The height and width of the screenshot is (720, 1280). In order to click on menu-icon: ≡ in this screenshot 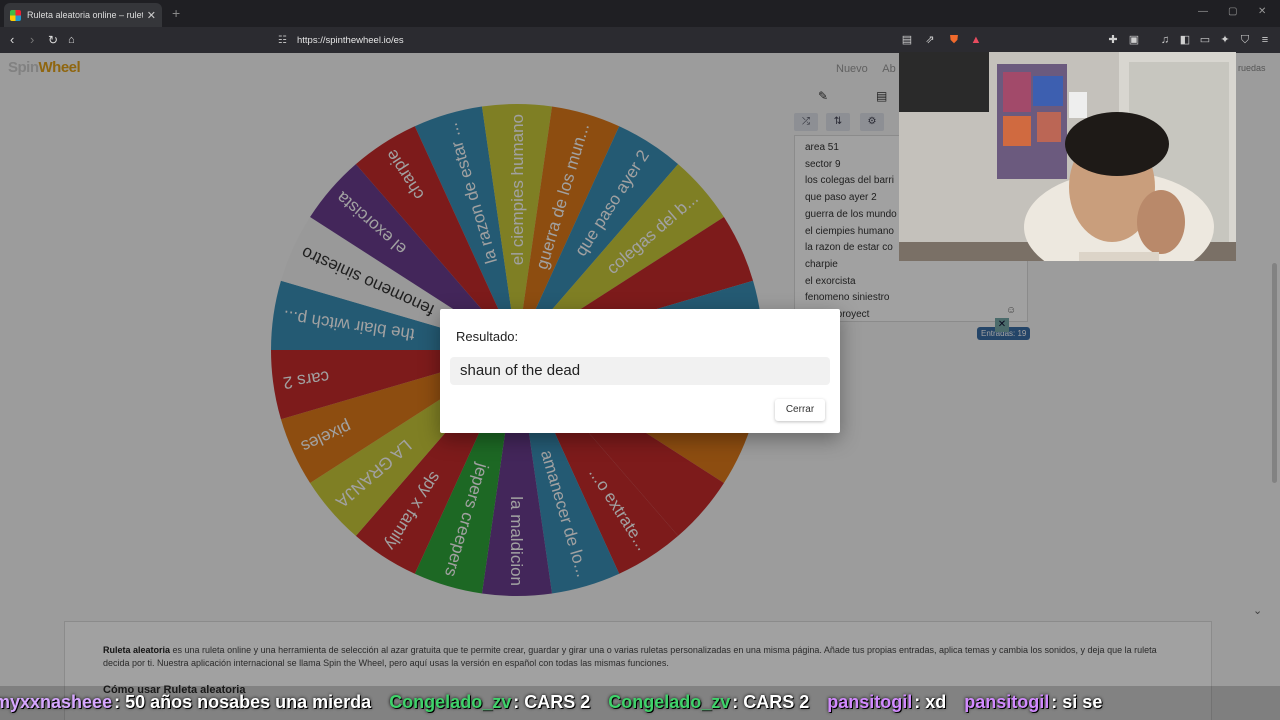, I will do `click(1265, 40)`.